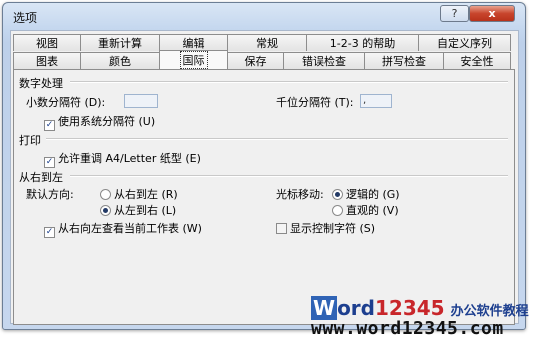  I want to click on use-system-separators: ✓ 使用系统分隔符 (U), so click(99, 122).